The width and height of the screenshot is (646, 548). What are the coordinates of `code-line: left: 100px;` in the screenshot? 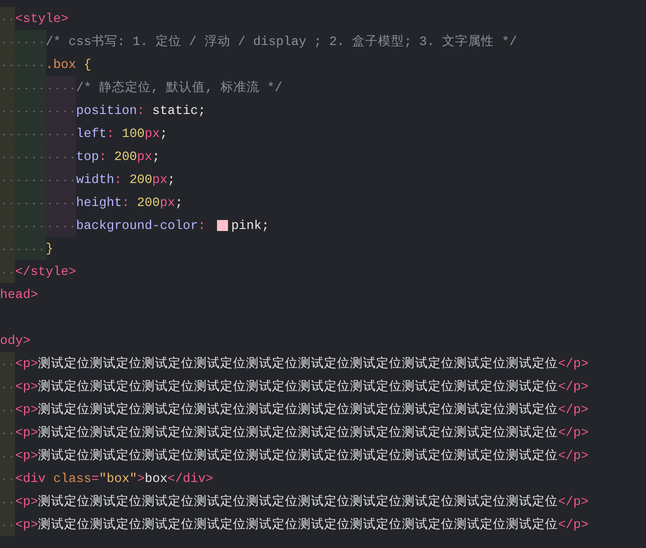 It's located at (122, 134).